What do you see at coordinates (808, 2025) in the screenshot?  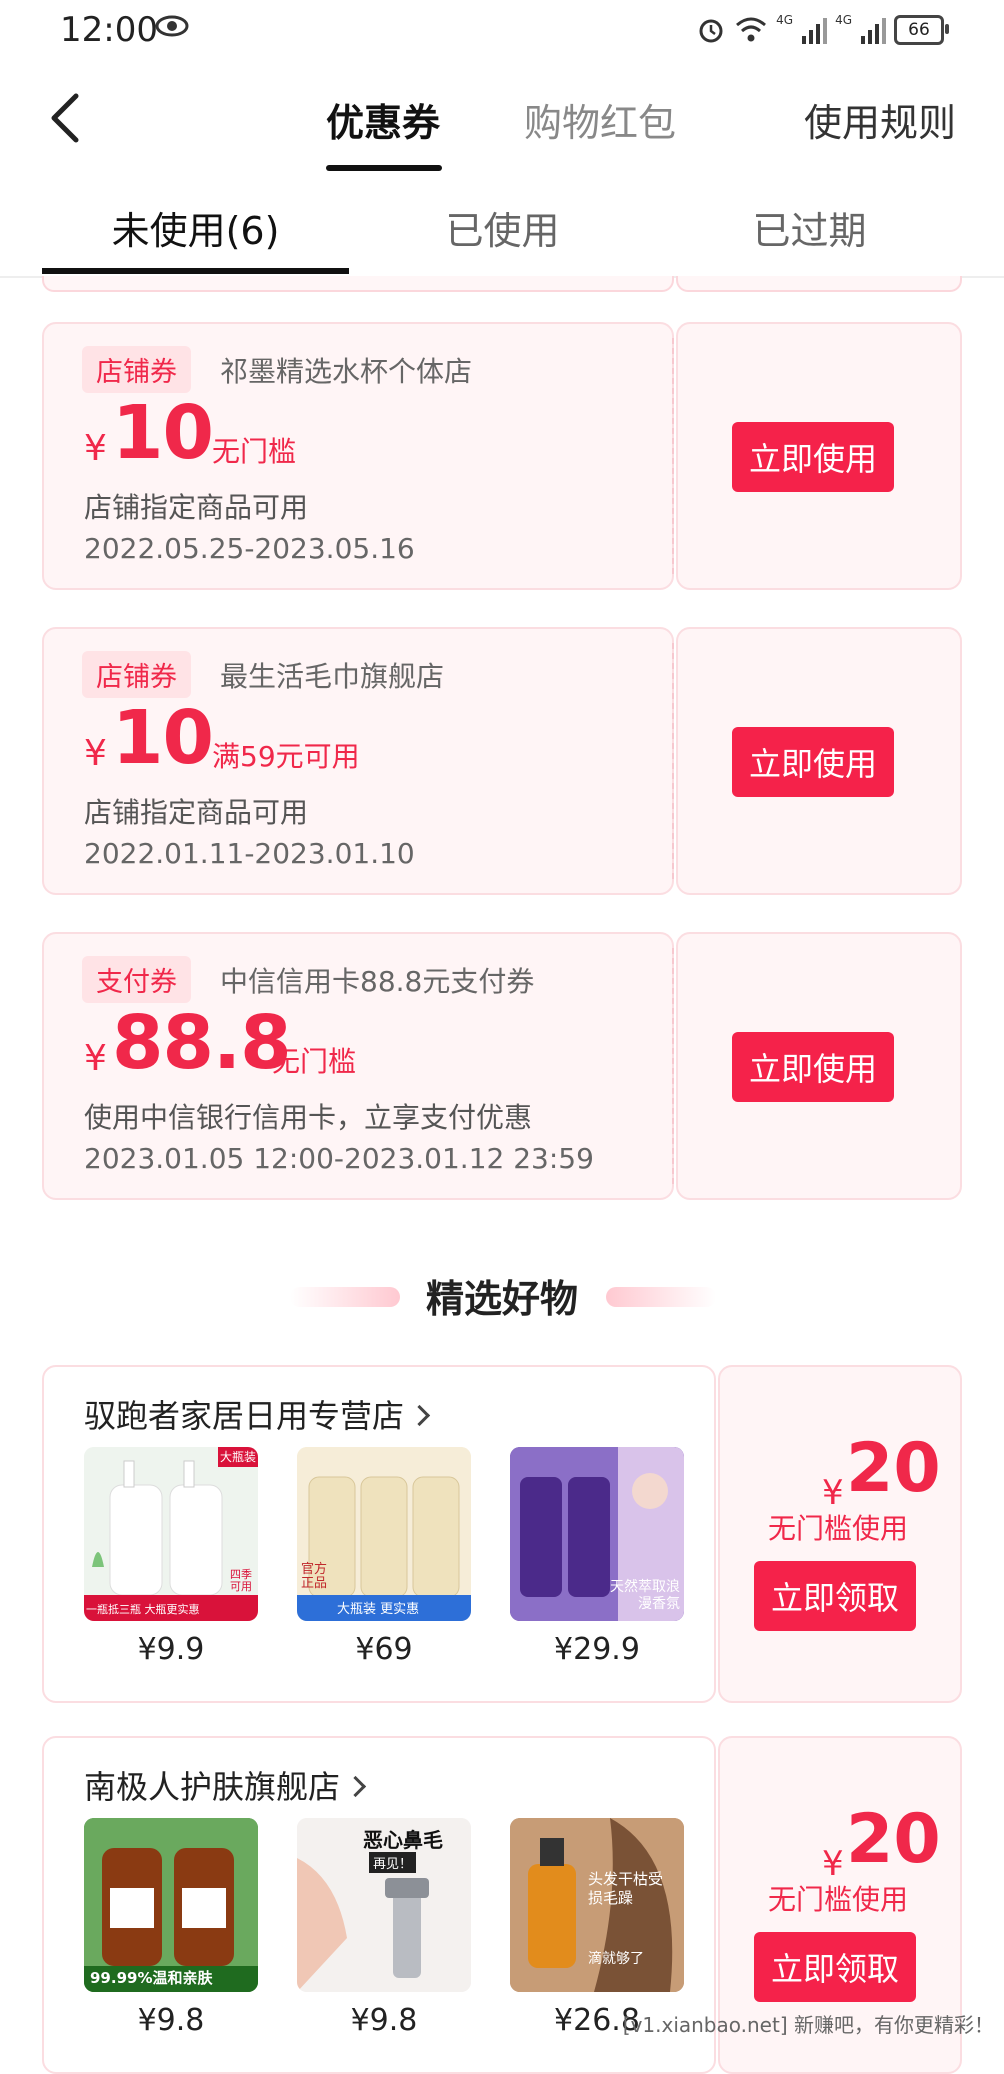 I see `watermark: [v1.xianbao.net] 新赚吧，有你更精彩！` at bounding box center [808, 2025].